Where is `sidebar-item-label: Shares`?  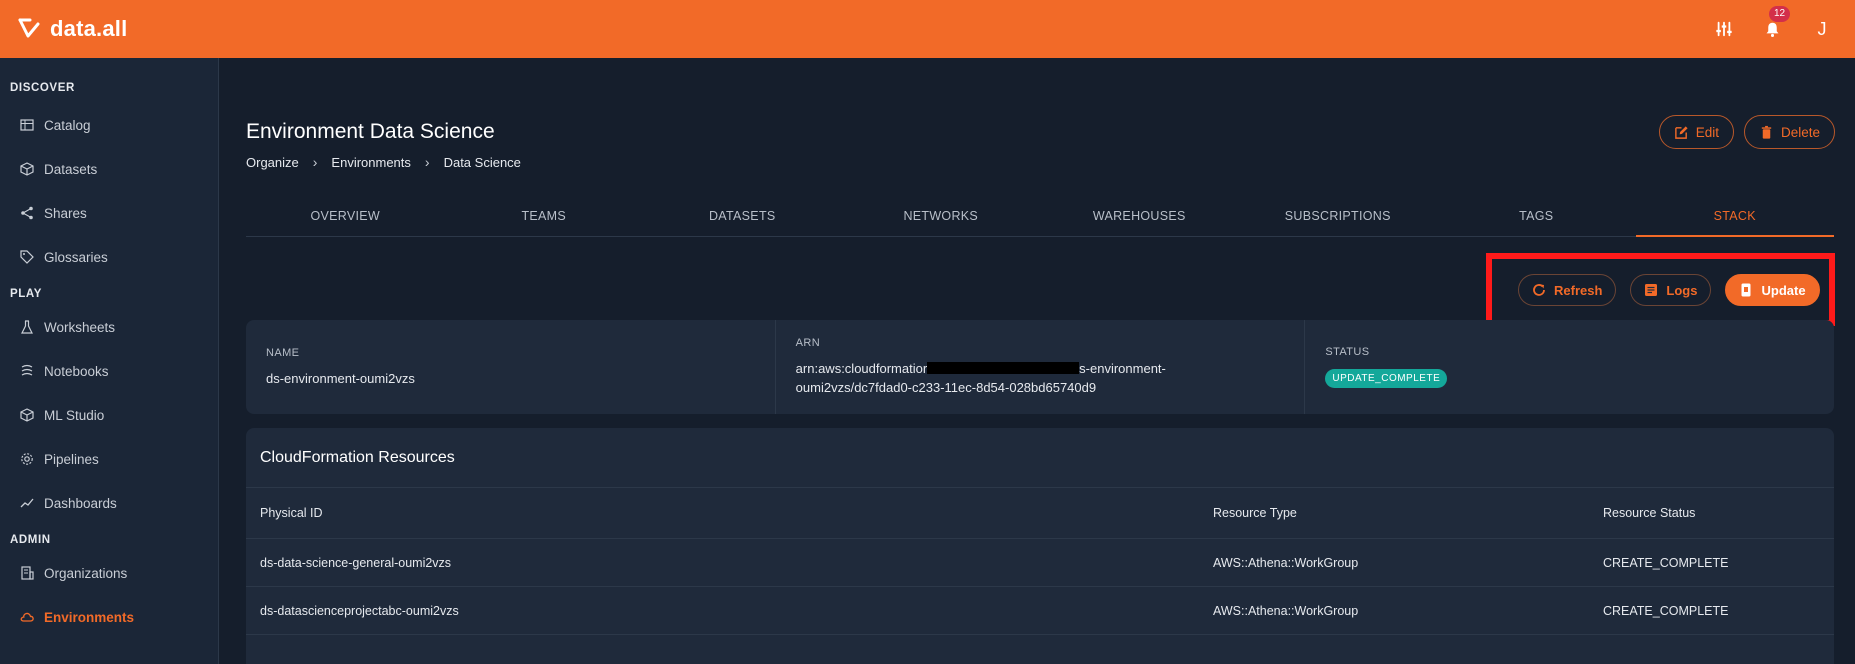 sidebar-item-label: Shares is located at coordinates (65, 213).